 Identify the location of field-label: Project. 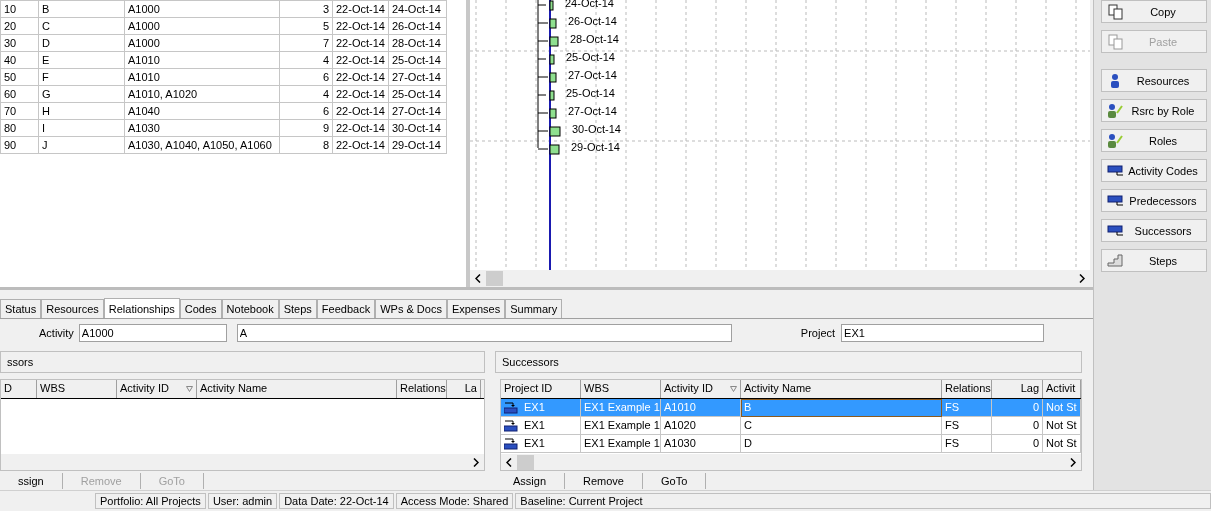
(818, 333).